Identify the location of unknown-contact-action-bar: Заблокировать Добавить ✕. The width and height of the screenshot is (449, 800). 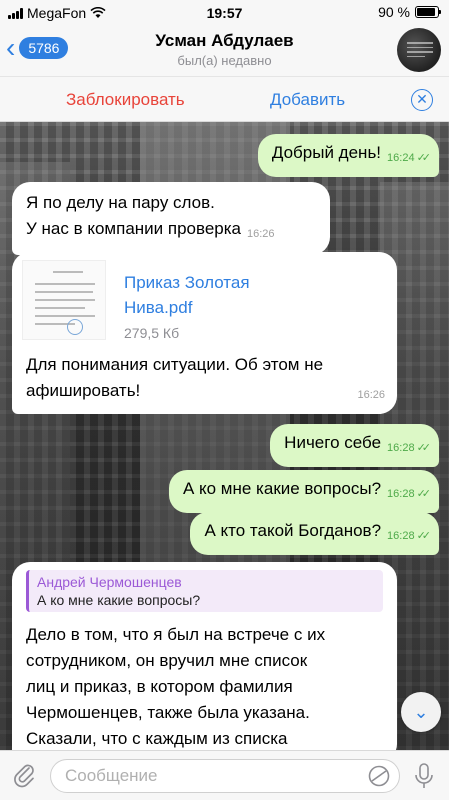
(224, 99).